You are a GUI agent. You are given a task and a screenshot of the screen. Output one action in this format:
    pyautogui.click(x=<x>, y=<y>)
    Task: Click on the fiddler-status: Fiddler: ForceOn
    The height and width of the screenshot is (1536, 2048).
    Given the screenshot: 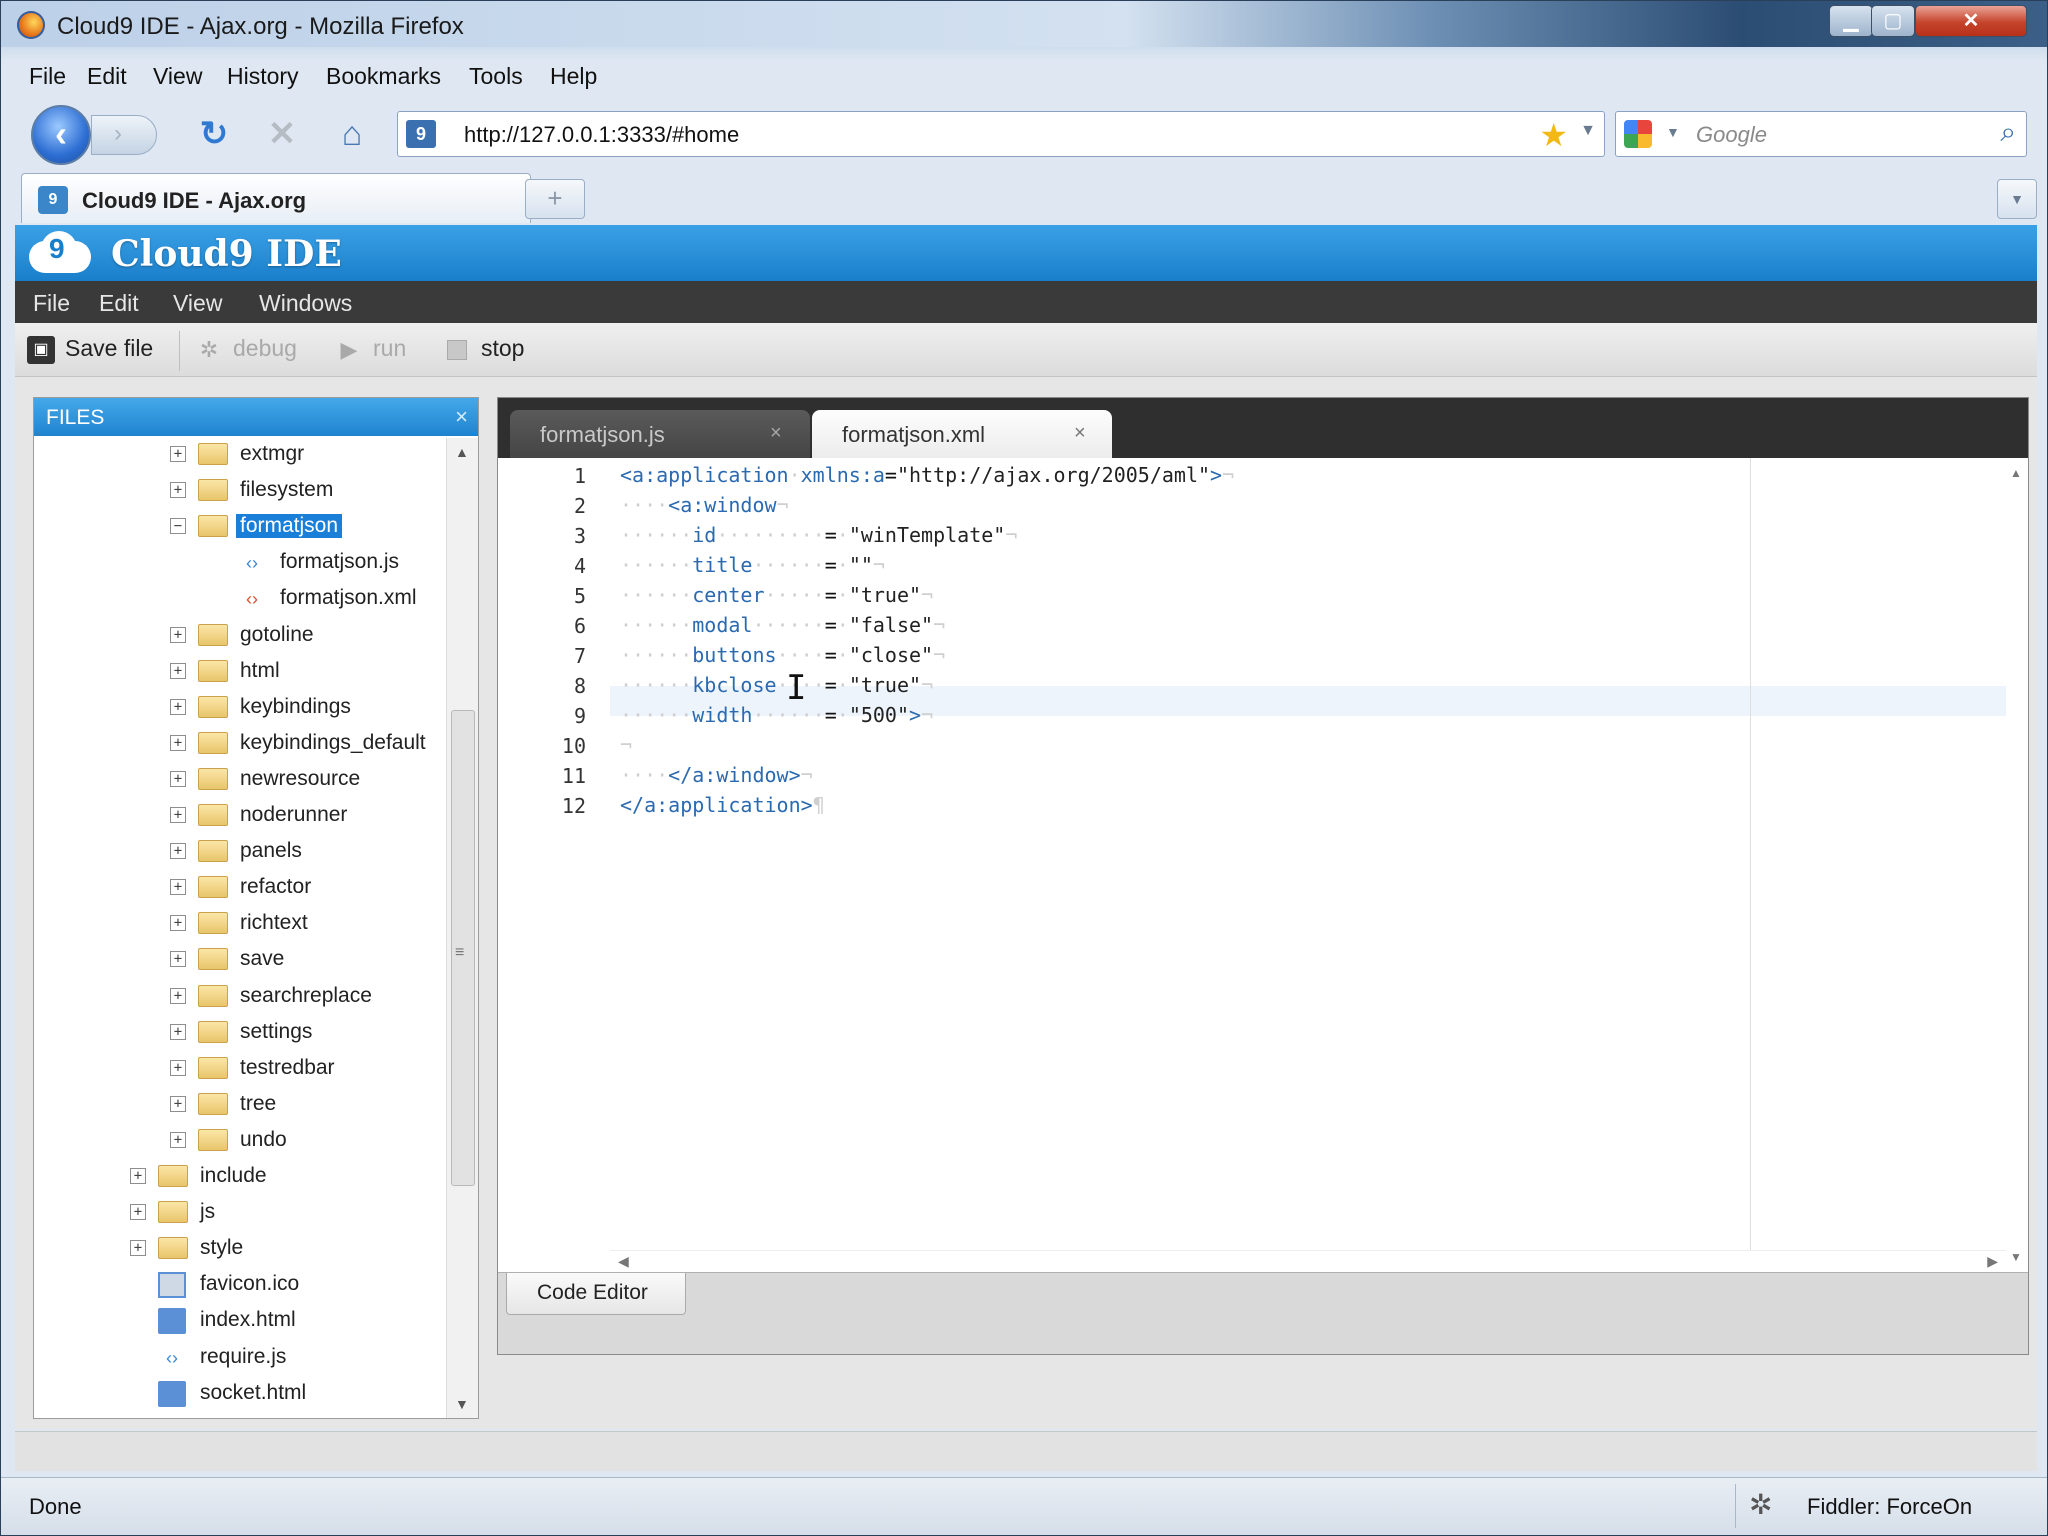 What is the action you would take?
    pyautogui.click(x=1889, y=1507)
    